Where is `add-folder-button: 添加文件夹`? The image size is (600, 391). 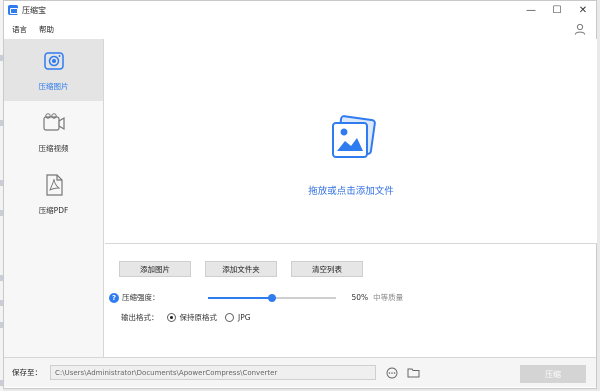
add-folder-button: 添加文件夹 is located at coordinates (241, 269).